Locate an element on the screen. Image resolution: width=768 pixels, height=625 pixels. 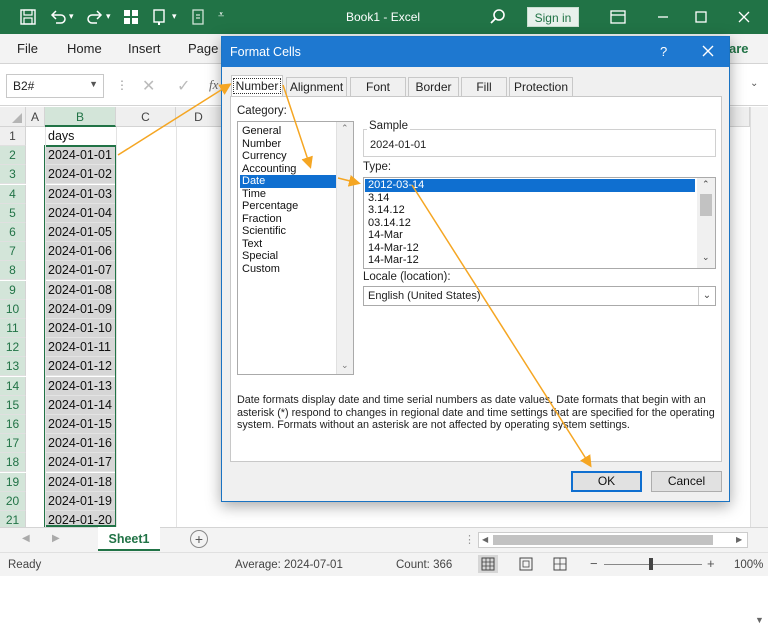
row-header: 15 is located at coordinates (13, 405).